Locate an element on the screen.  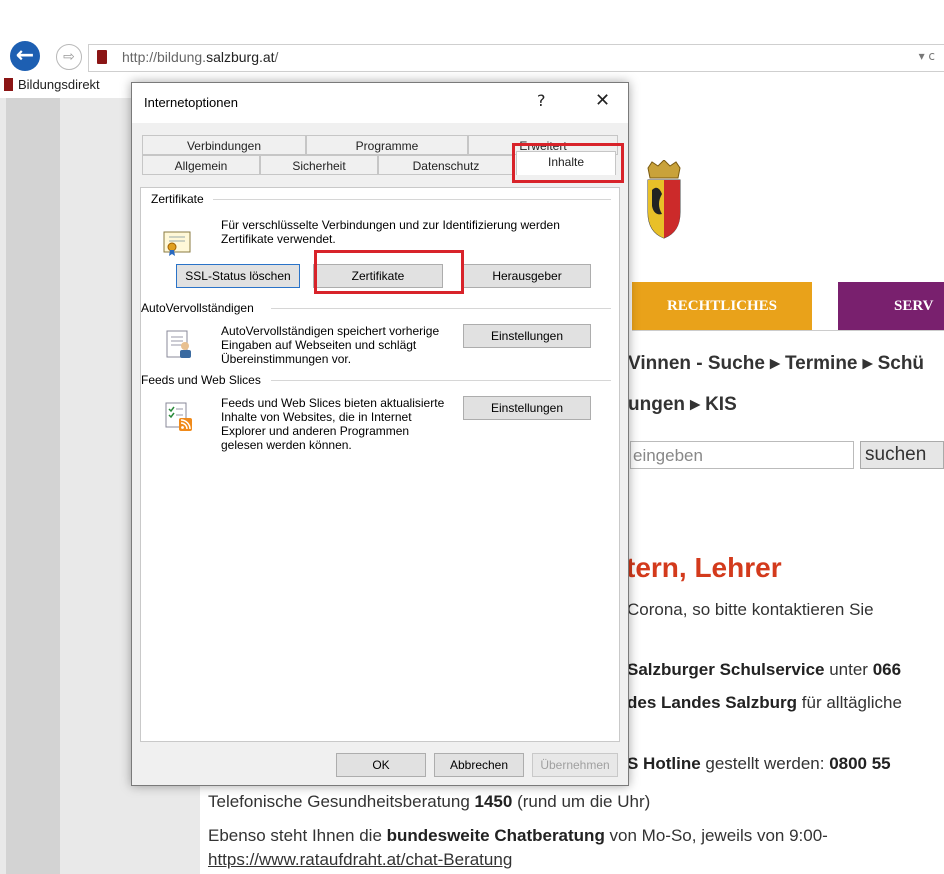
tab-sicherheit: Sicherheit is located at coordinates (319, 165).